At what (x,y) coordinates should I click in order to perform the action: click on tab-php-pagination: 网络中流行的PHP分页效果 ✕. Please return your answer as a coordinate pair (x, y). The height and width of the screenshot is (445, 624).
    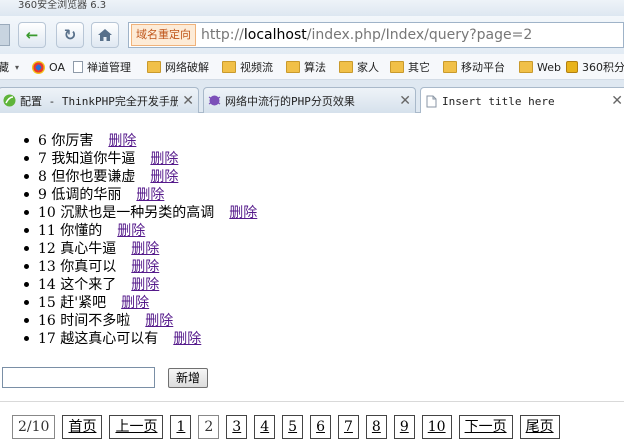
    Looking at the image, I should click on (309, 100).